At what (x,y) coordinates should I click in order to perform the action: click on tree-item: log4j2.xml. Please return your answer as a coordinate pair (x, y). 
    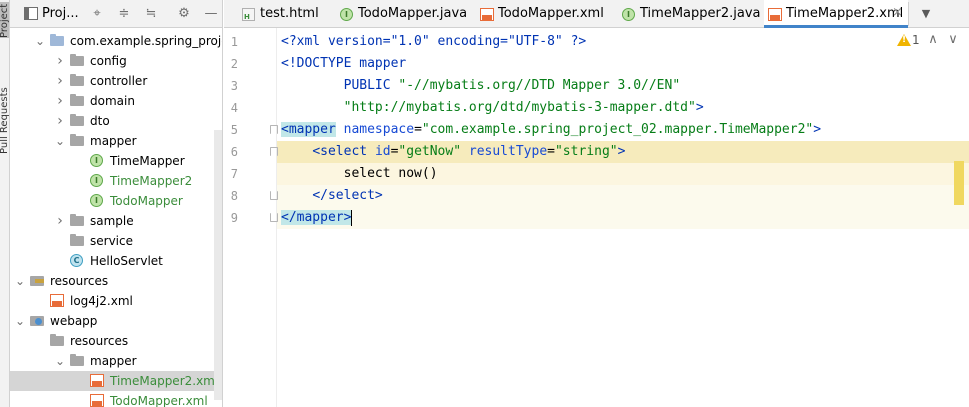
    Looking at the image, I should click on (116, 301).